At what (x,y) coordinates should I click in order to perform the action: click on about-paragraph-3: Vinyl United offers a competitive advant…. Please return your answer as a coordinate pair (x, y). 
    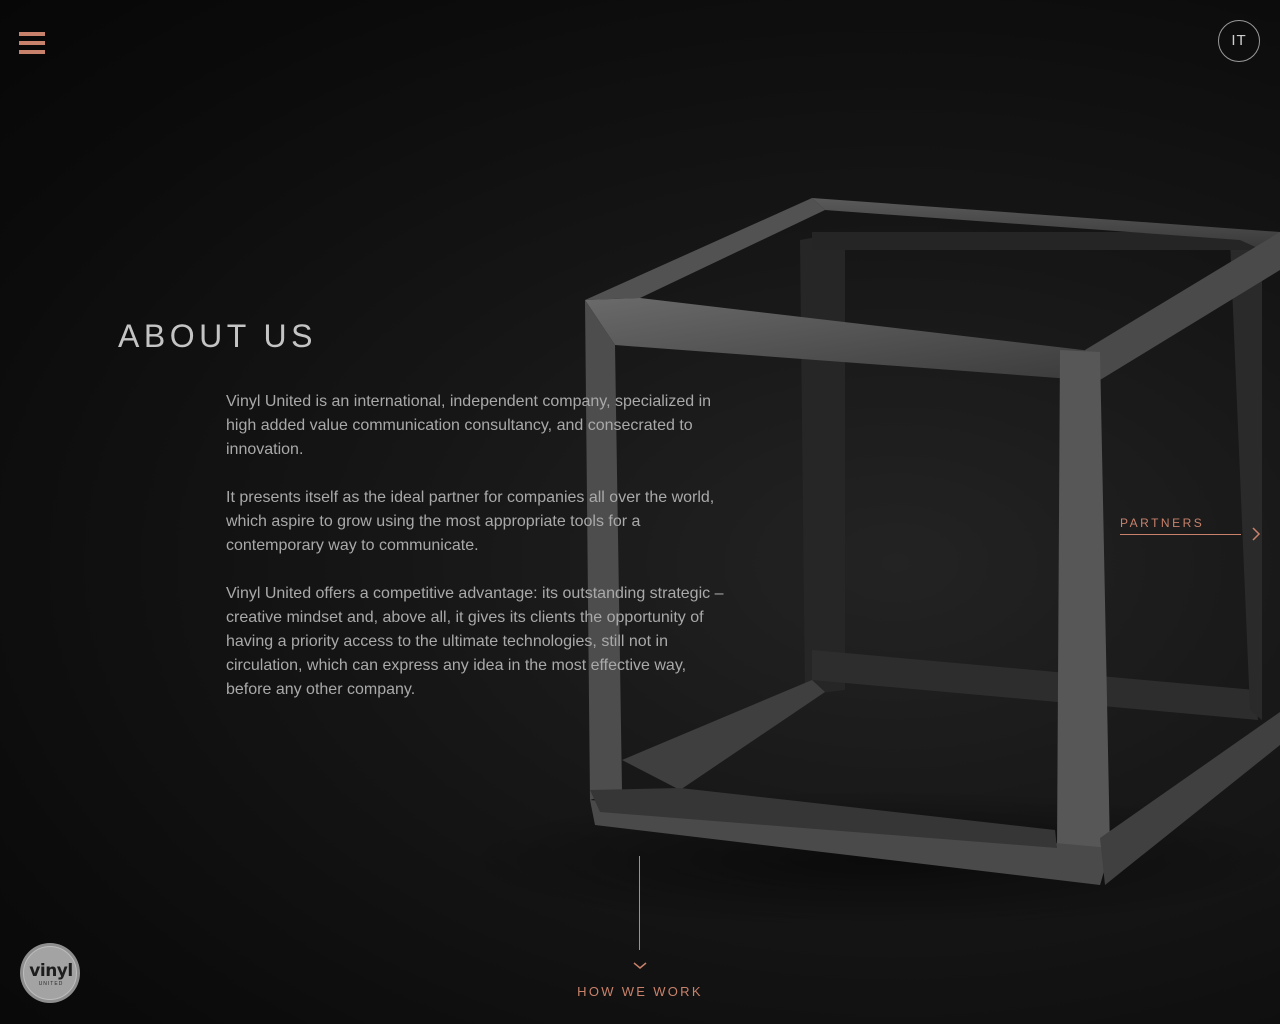
    Looking at the image, I should click on (475, 641).